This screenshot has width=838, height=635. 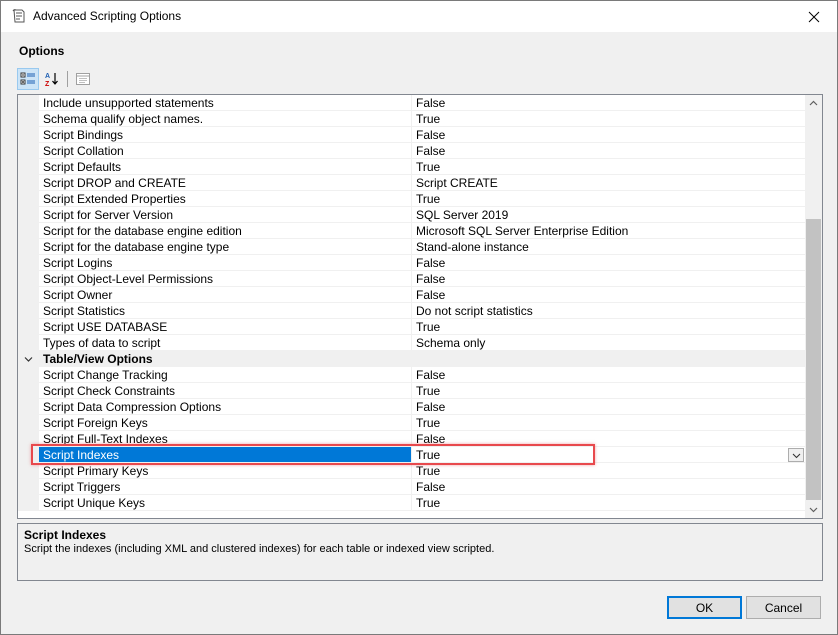 I want to click on property-name: Script Data Compression Options, so click(x=225, y=407).